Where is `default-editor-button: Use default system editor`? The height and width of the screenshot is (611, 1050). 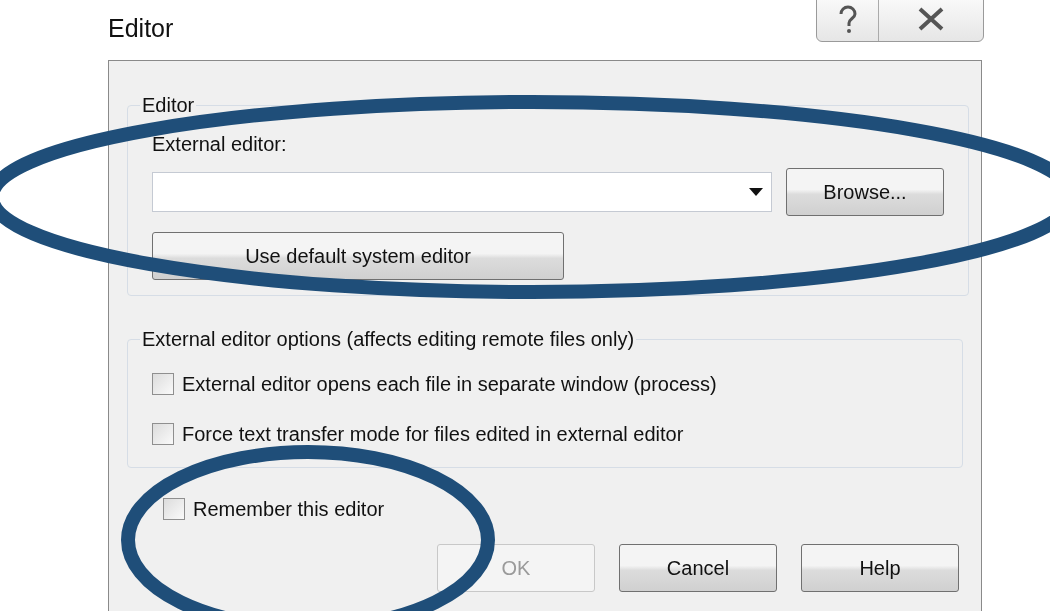 default-editor-button: Use default system editor is located at coordinates (358, 256).